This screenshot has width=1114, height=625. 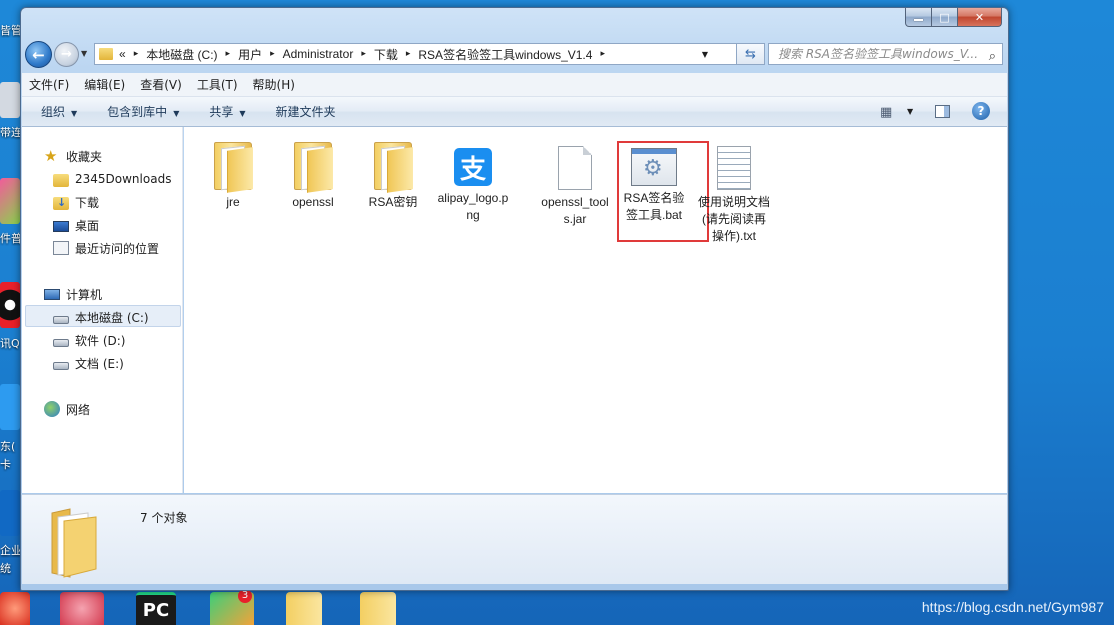 What do you see at coordinates (10, 238) in the screenshot?
I see `desktop-icon-label: 件普` at bounding box center [10, 238].